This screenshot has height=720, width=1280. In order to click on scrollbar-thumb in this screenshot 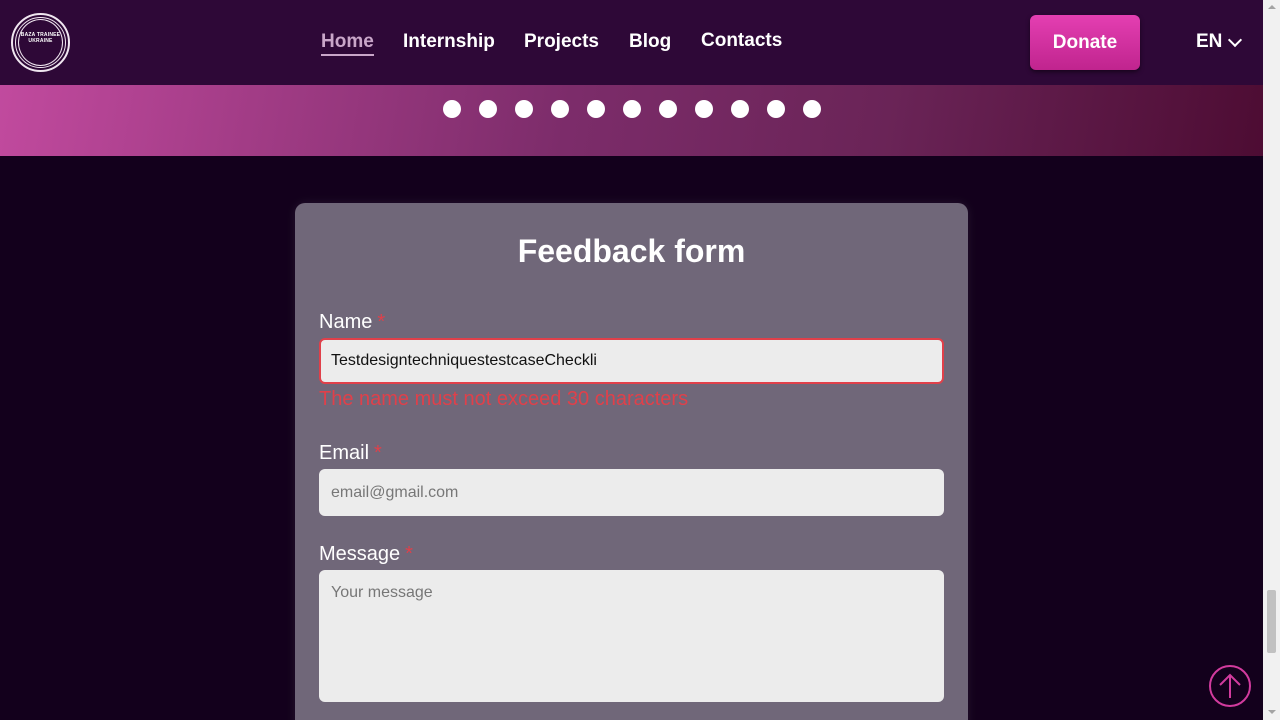, I will do `click(1271, 621)`.